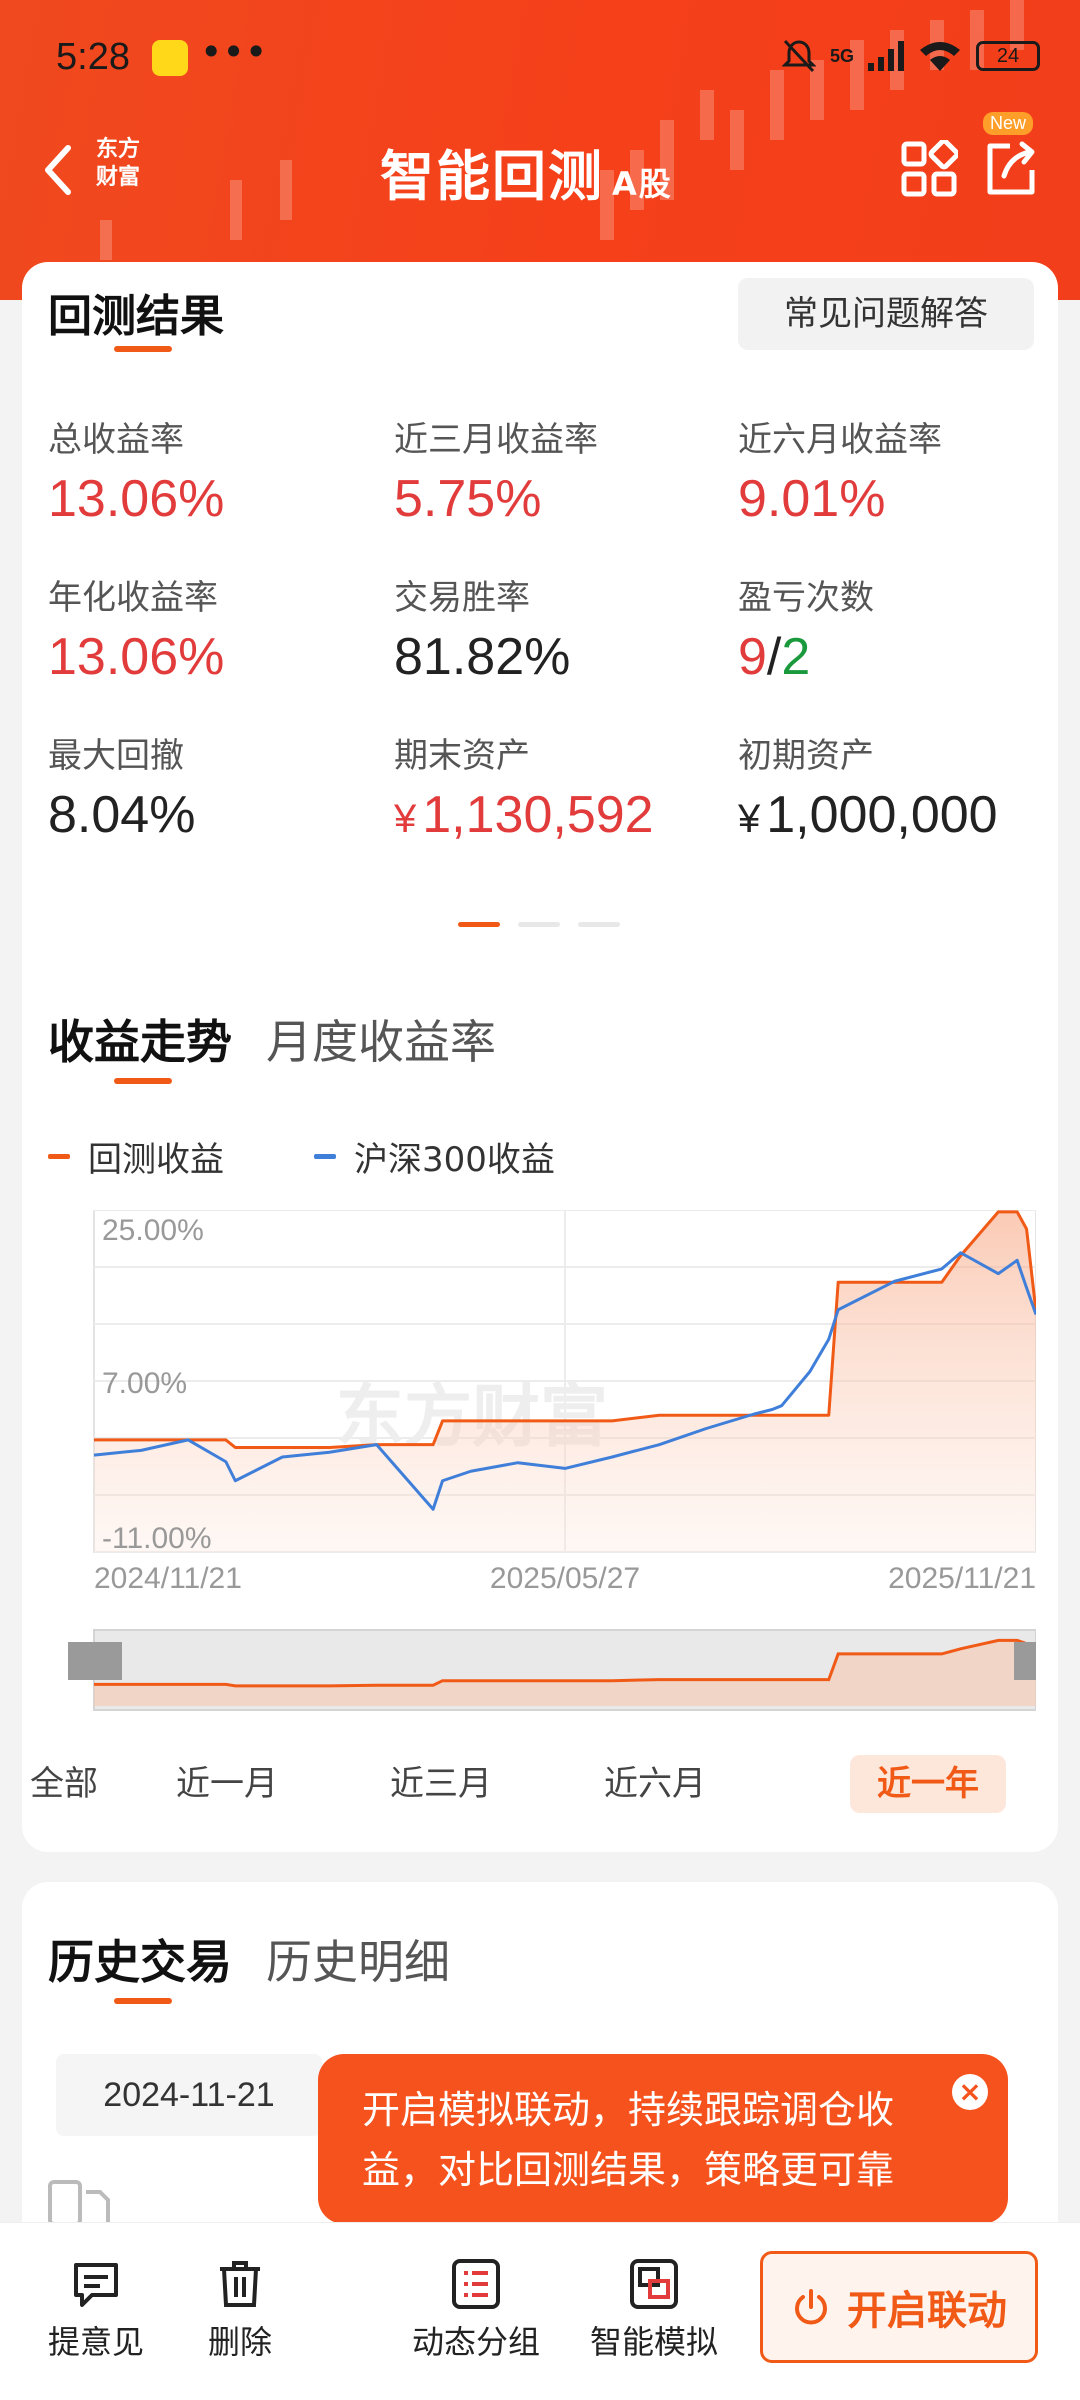 This screenshot has height=2400, width=1080. Describe the element at coordinates (189, 2095) in the screenshot. I see `history-date: 2024-11-21` at that location.